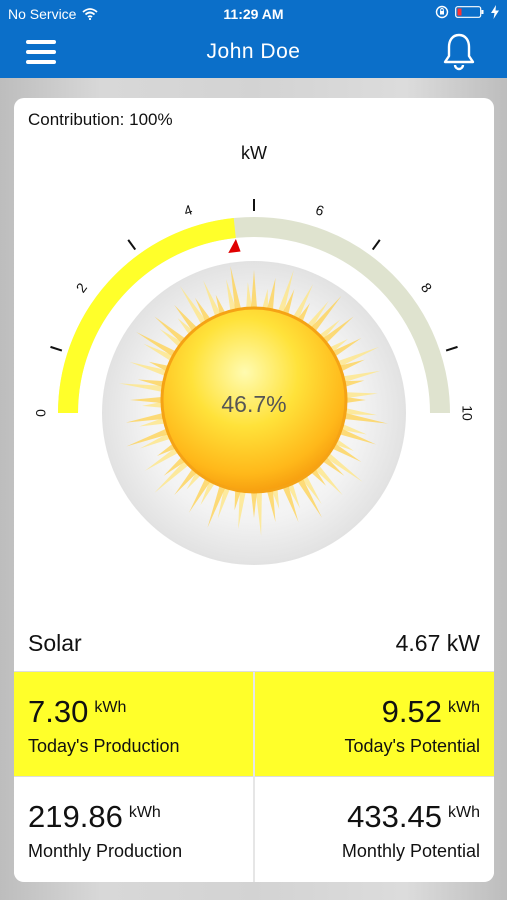 The image size is (507, 900). I want to click on monthly-production-caption: Monthly Production, so click(105, 851).